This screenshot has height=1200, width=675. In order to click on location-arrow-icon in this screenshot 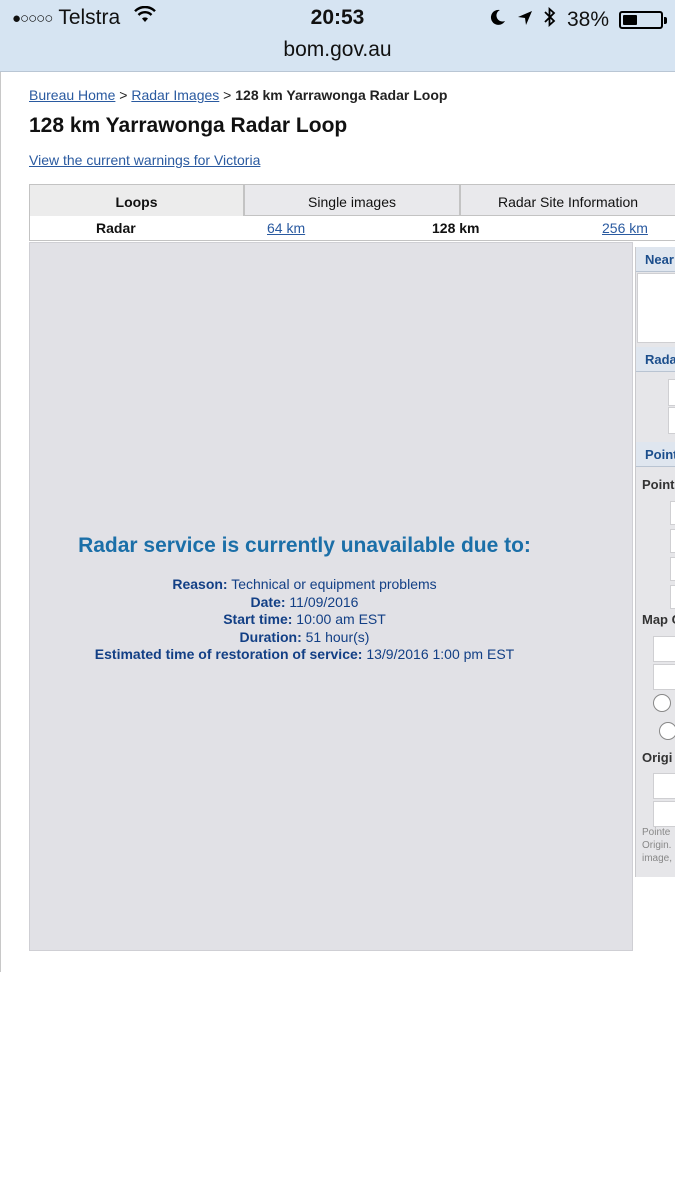, I will do `click(525, 20)`.